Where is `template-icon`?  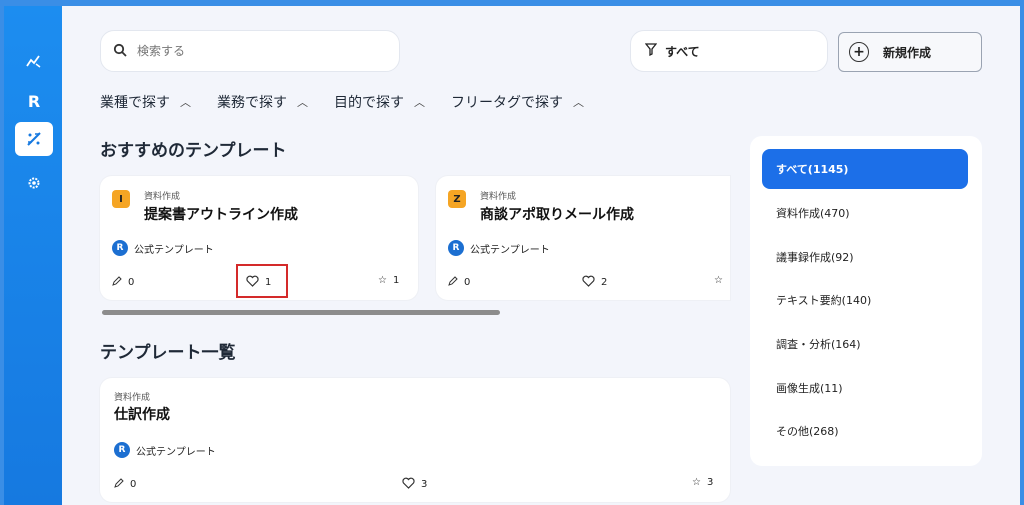 template-icon is located at coordinates (34, 139).